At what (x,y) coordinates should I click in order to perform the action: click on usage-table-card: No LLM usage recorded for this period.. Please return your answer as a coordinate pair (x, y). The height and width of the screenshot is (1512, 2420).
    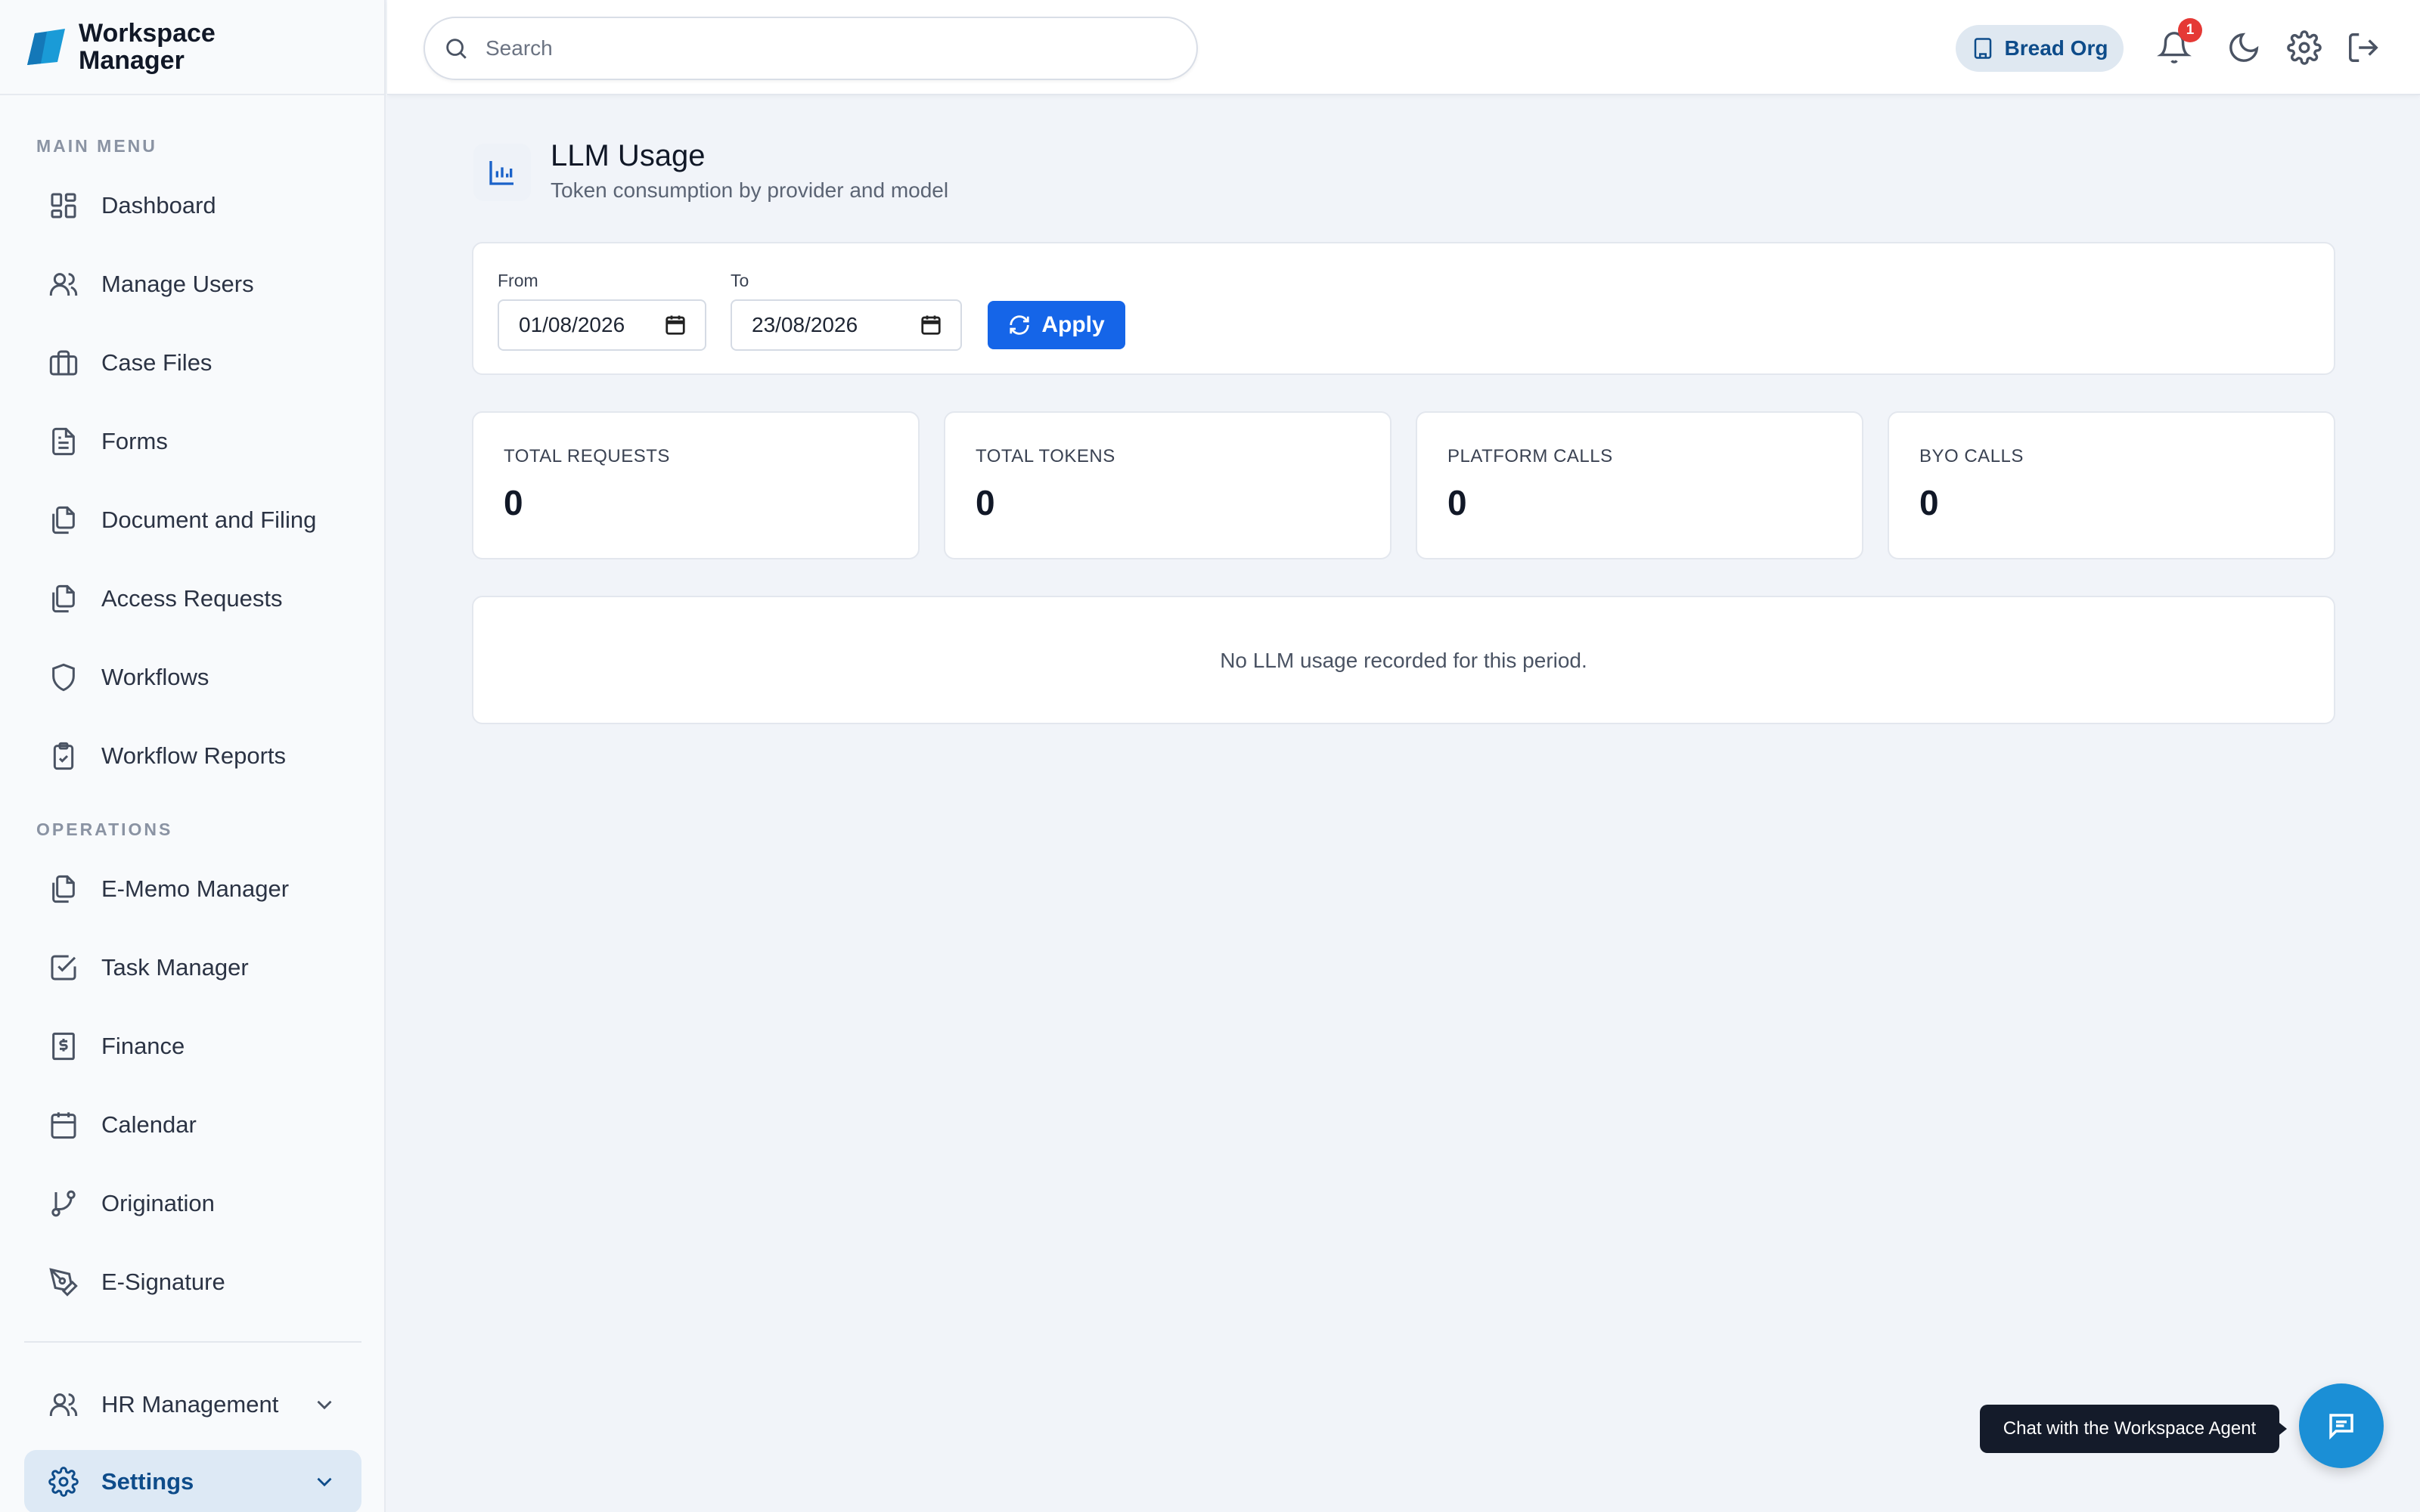
    Looking at the image, I should click on (1403, 660).